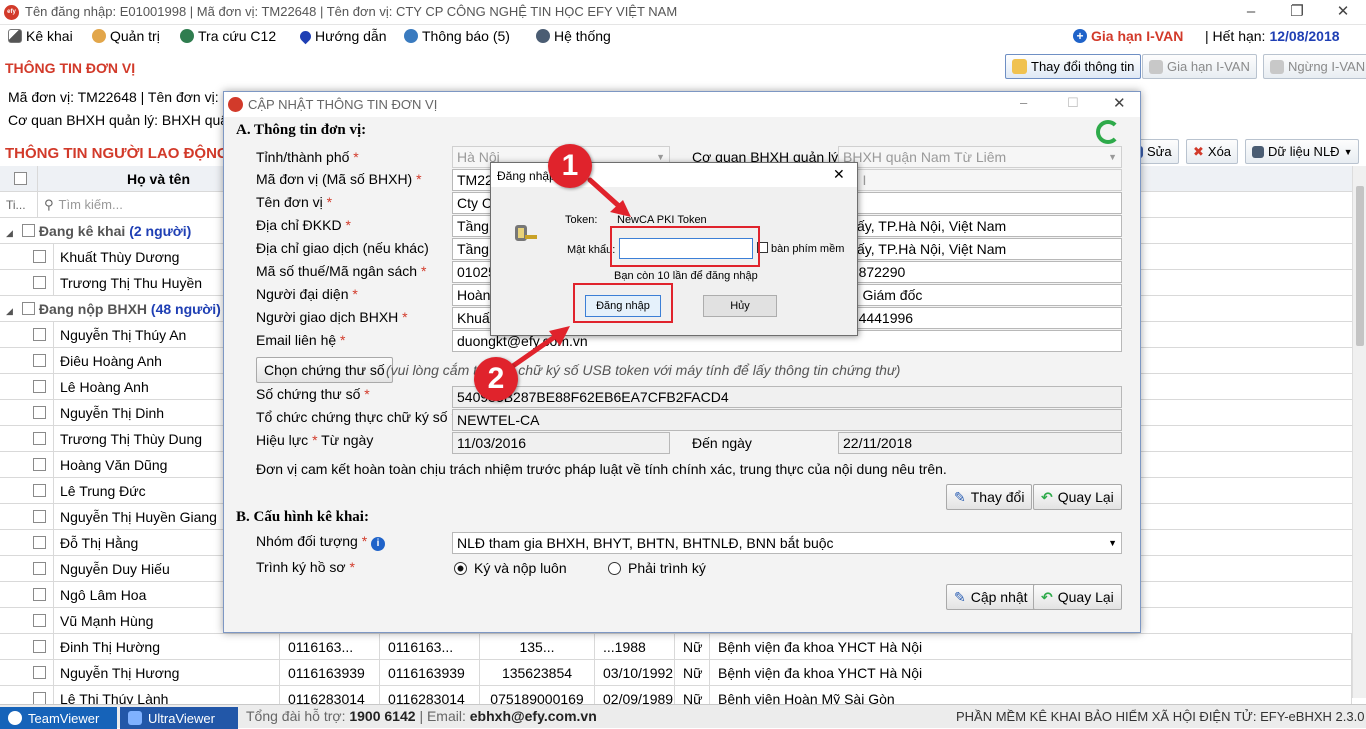 The width and height of the screenshot is (1366, 729). I want to click on arrow-step1, so click(609, 197).